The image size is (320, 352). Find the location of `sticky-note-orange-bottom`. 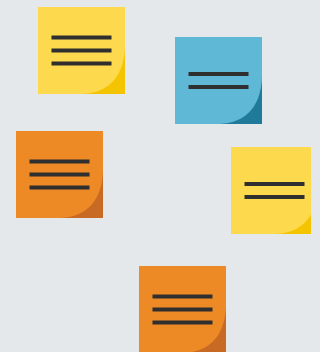

sticky-note-orange-bottom is located at coordinates (182, 309).